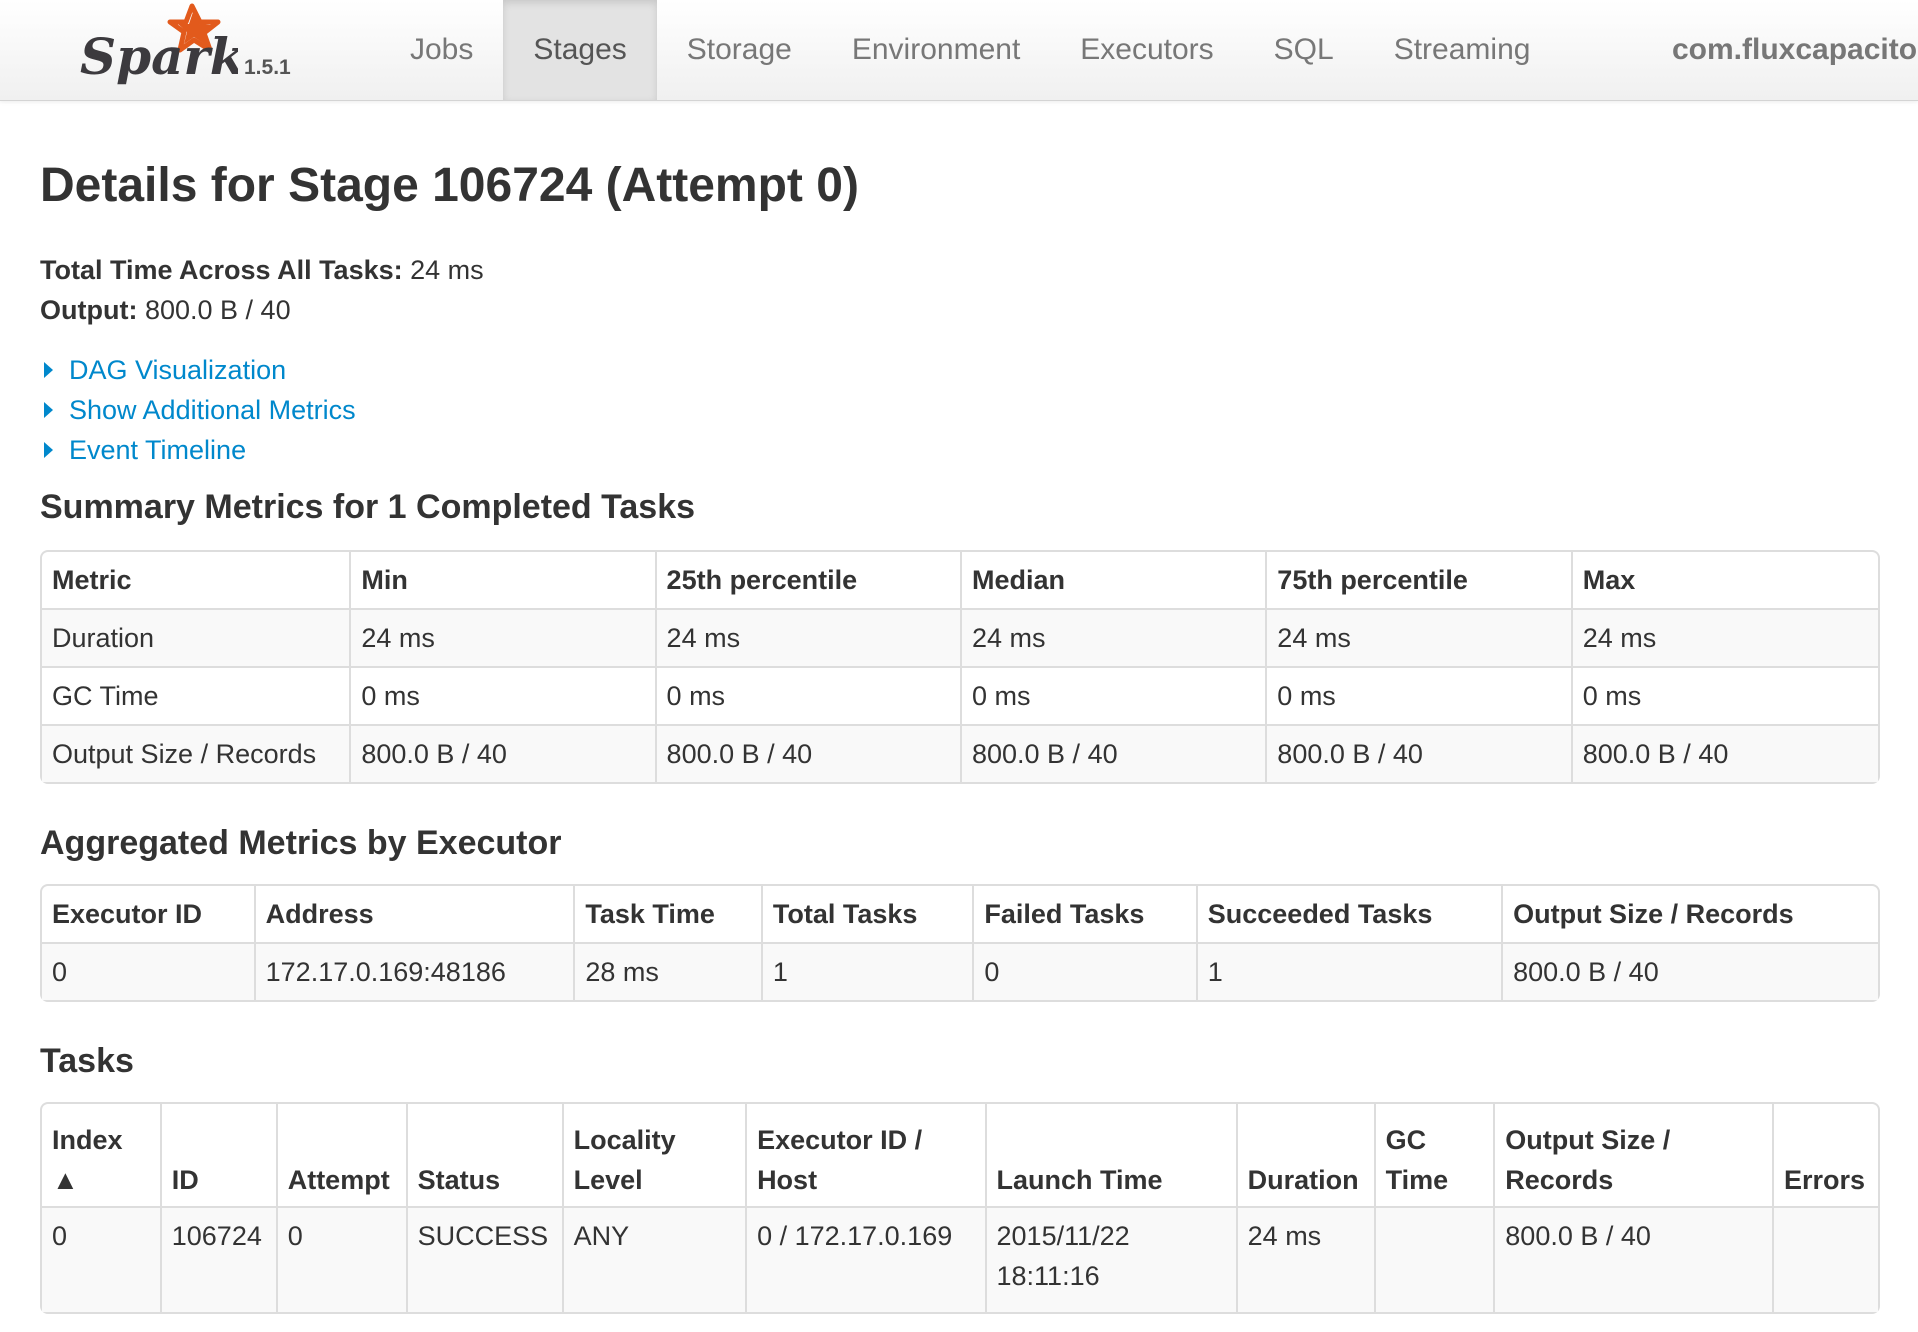 The height and width of the screenshot is (1332, 1918). What do you see at coordinates (807, 580) in the screenshot?
I see `column-header: 25th percentile` at bounding box center [807, 580].